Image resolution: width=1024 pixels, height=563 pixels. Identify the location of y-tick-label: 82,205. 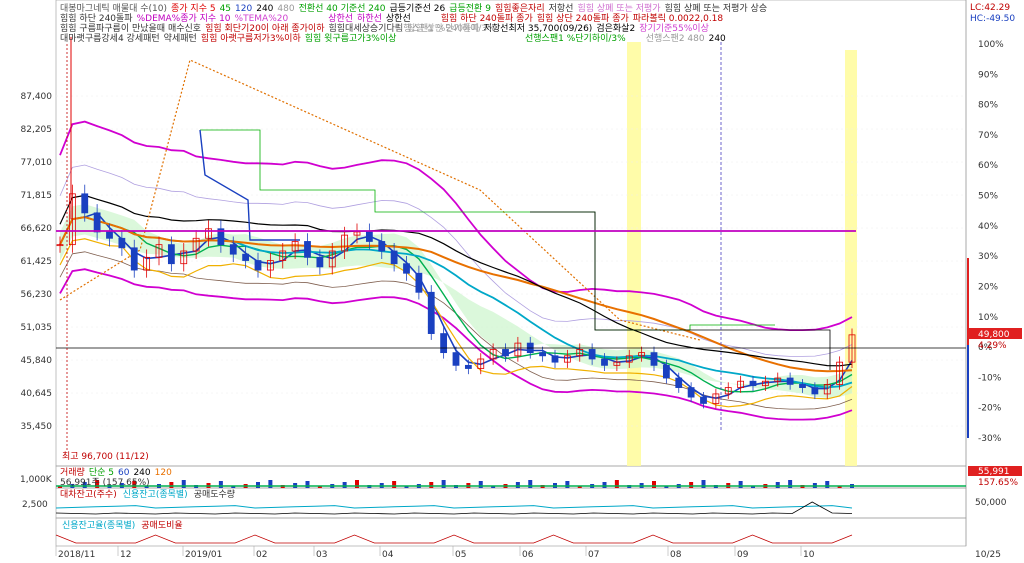
(37, 130).